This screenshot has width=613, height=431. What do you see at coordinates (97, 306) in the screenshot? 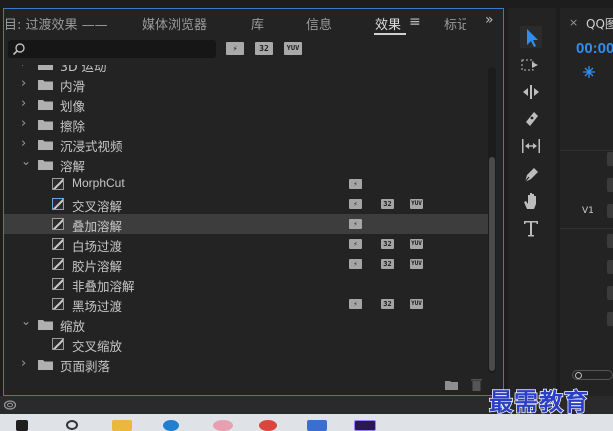
I see `effect-label: 黑场过渡` at bounding box center [97, 306].